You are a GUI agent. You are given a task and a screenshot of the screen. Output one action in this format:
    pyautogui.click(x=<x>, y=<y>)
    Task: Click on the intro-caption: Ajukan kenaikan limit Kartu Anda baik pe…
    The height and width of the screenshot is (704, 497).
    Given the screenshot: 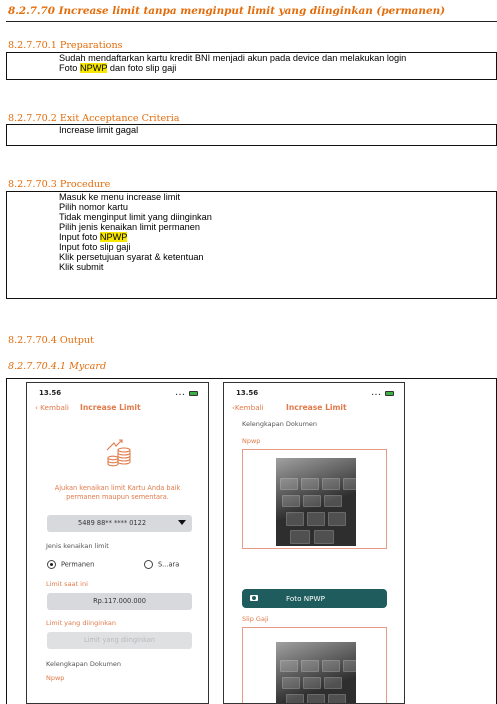 What is the action you would take?
    pyautogui.click(x=117, y=492)
    